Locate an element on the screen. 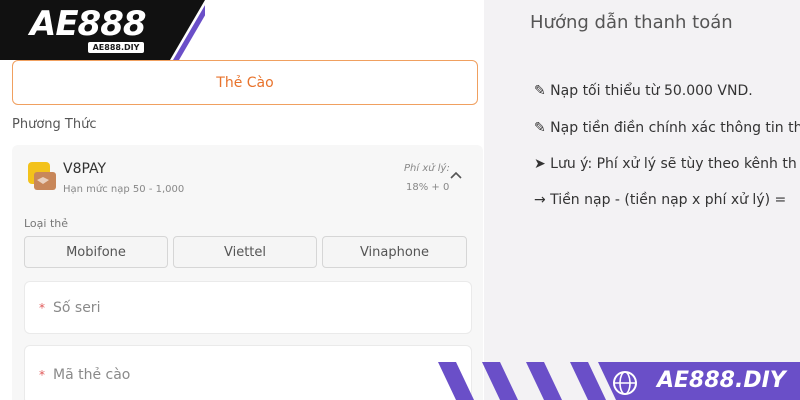 The image size is (800, 400). serial-number-field: * Số seri is located at coordinates (248, 307).